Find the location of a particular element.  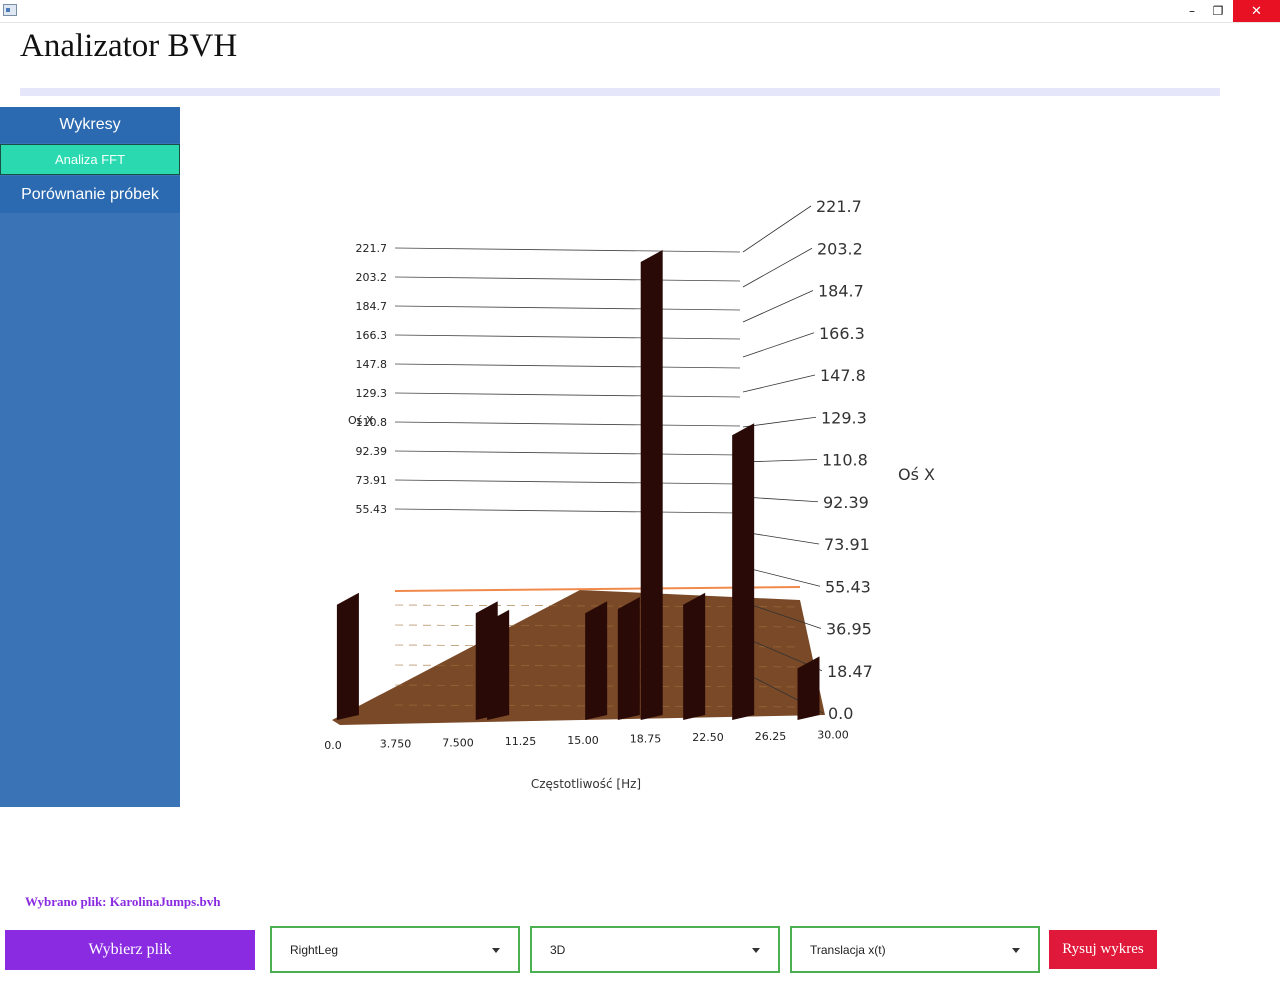

back-z-tick-label: 147.8 is located at coordinates (372, 364).